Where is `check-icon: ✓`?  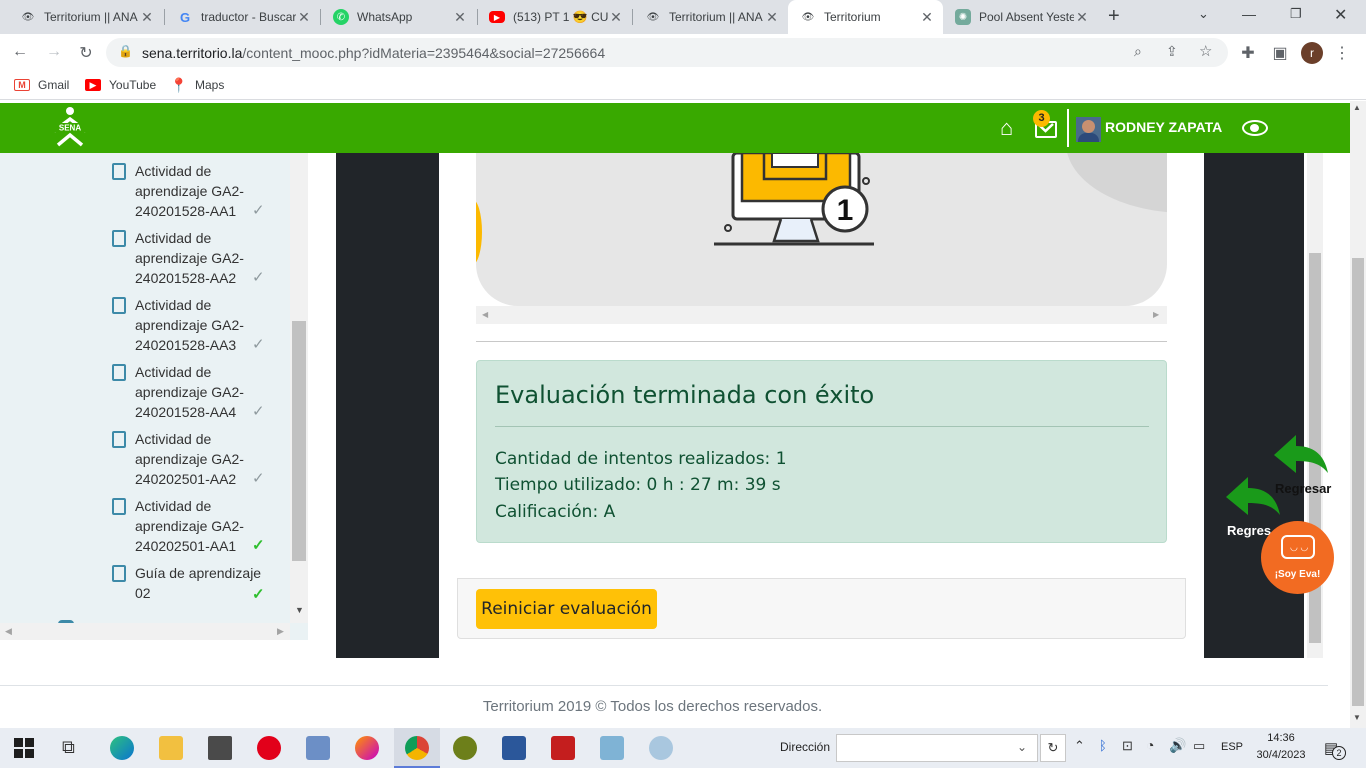 check-icon: ✓ is located at coordinates (258, 210).